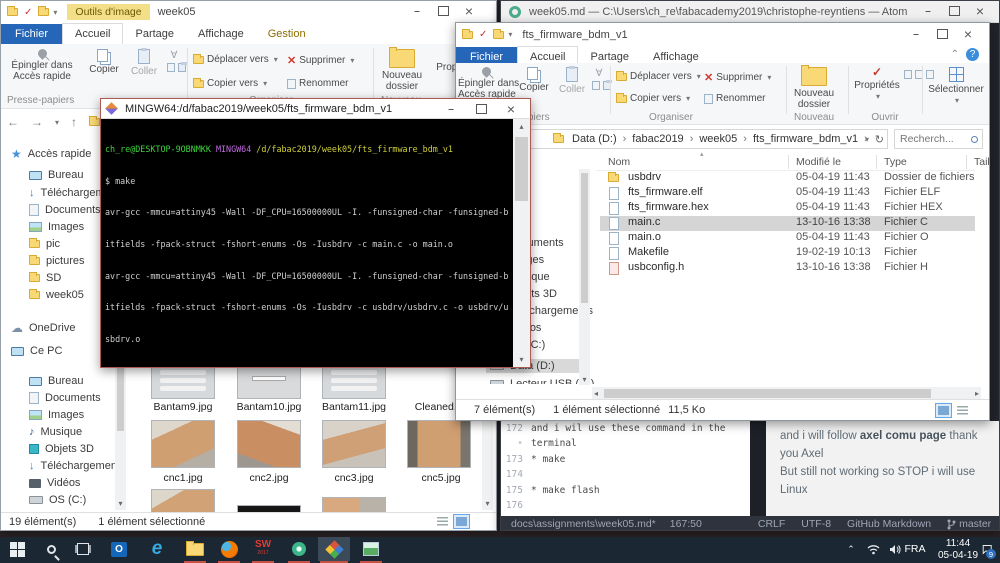  Describe the element at coordinates (65, 398) in the screenshot. I see `sidebar-pc-documents: Documents` at that location.